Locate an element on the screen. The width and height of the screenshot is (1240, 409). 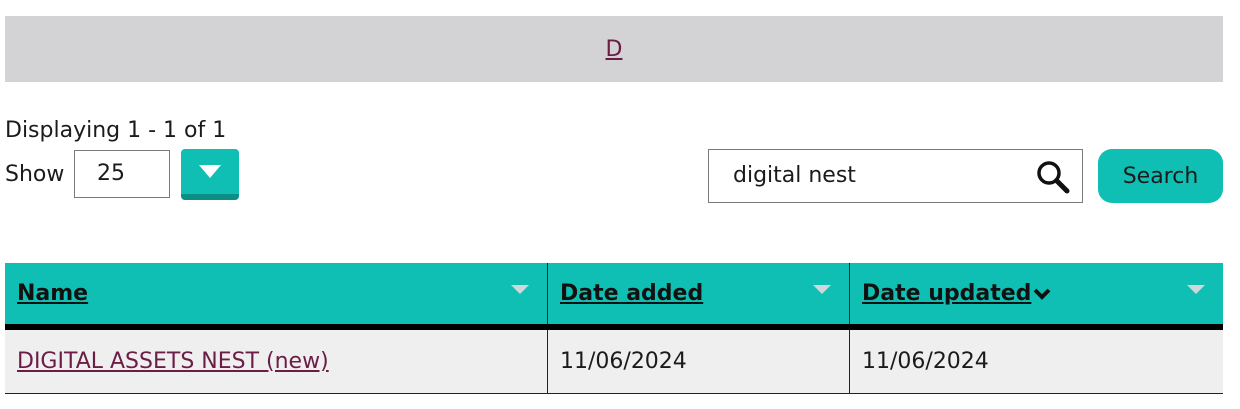
page-size-select: 25 is located at coordinates (122, 174).